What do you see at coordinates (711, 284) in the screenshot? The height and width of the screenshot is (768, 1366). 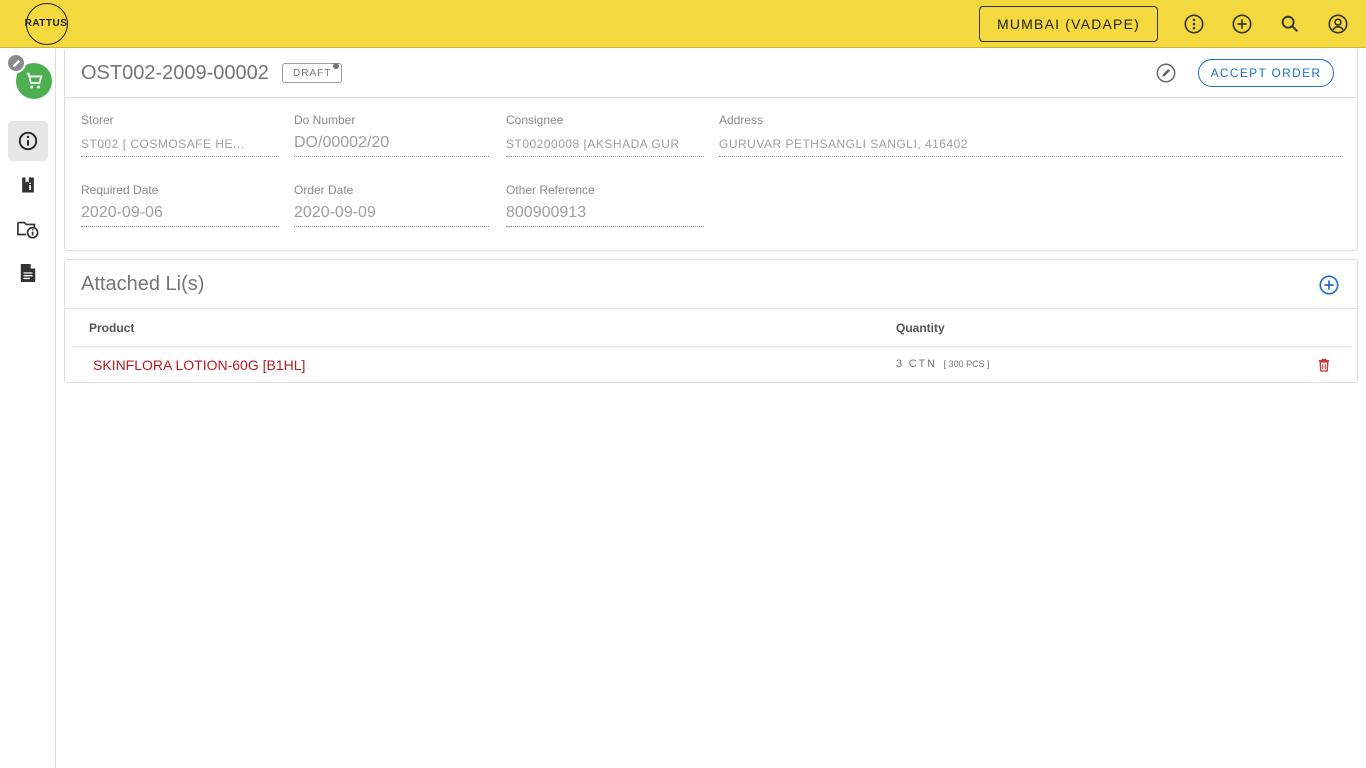 I see `lines-header: Attached Li(s)` at bounding box center [711, 284].